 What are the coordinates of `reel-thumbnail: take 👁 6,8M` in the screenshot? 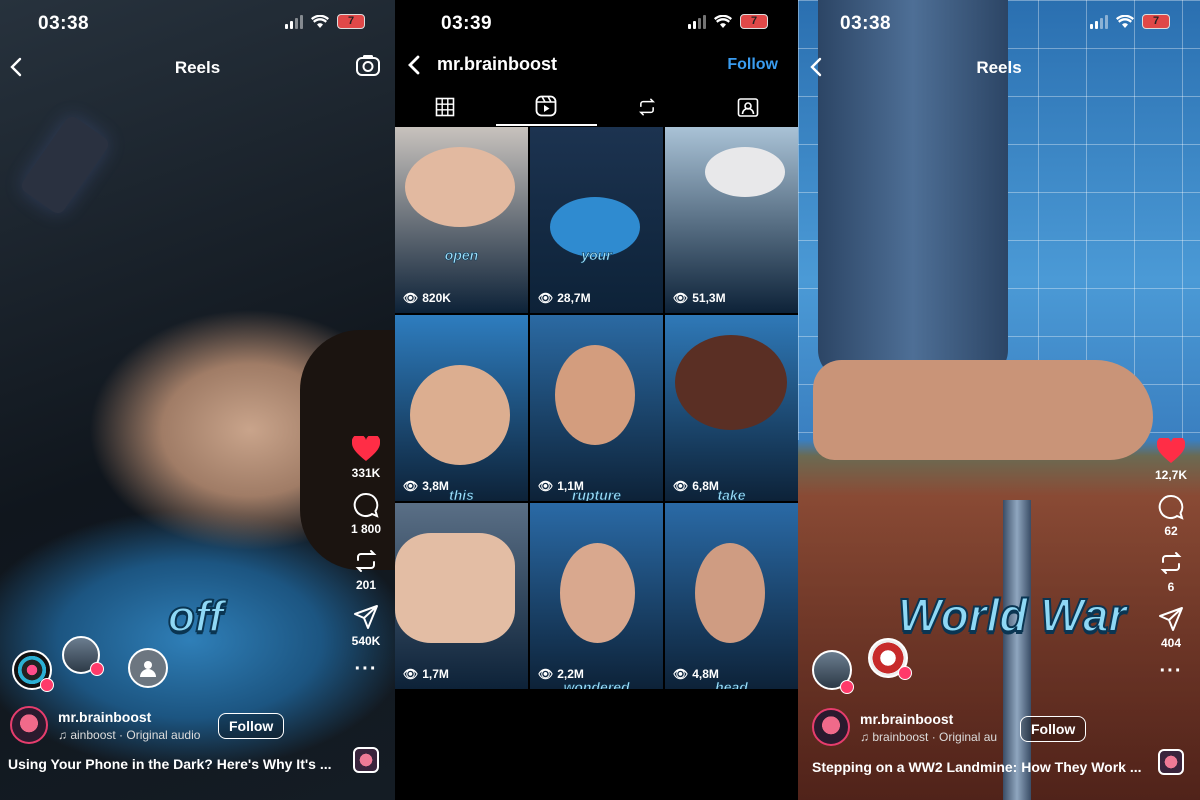 It's located at (731, 408).